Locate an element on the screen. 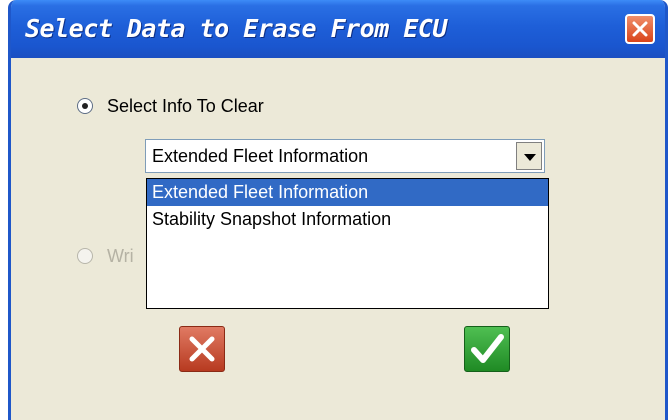  second-option-radio is located at coordinates (85, 256).